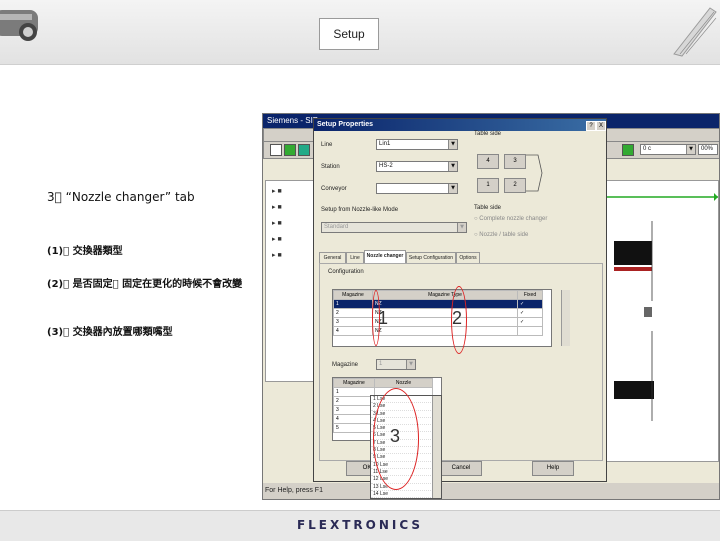 This screenshot has height=541, width=720. Describe the element at coordinates (332, 257) in the screenshot. I see `tab-general: General` at that location.